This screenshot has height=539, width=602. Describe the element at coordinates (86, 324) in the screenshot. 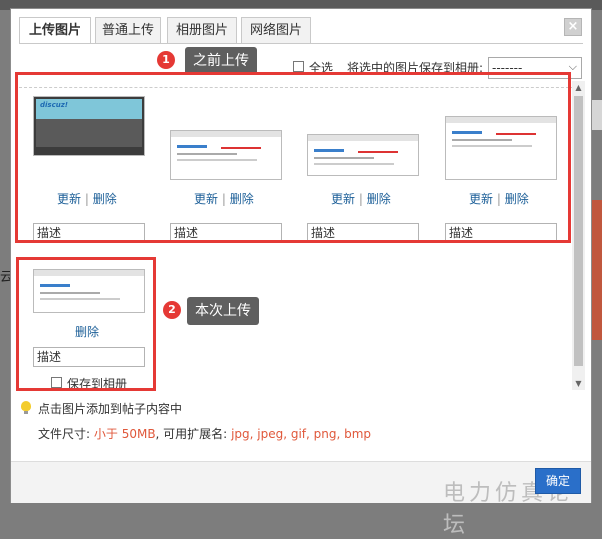

I see `annotation-box-current` at that location.